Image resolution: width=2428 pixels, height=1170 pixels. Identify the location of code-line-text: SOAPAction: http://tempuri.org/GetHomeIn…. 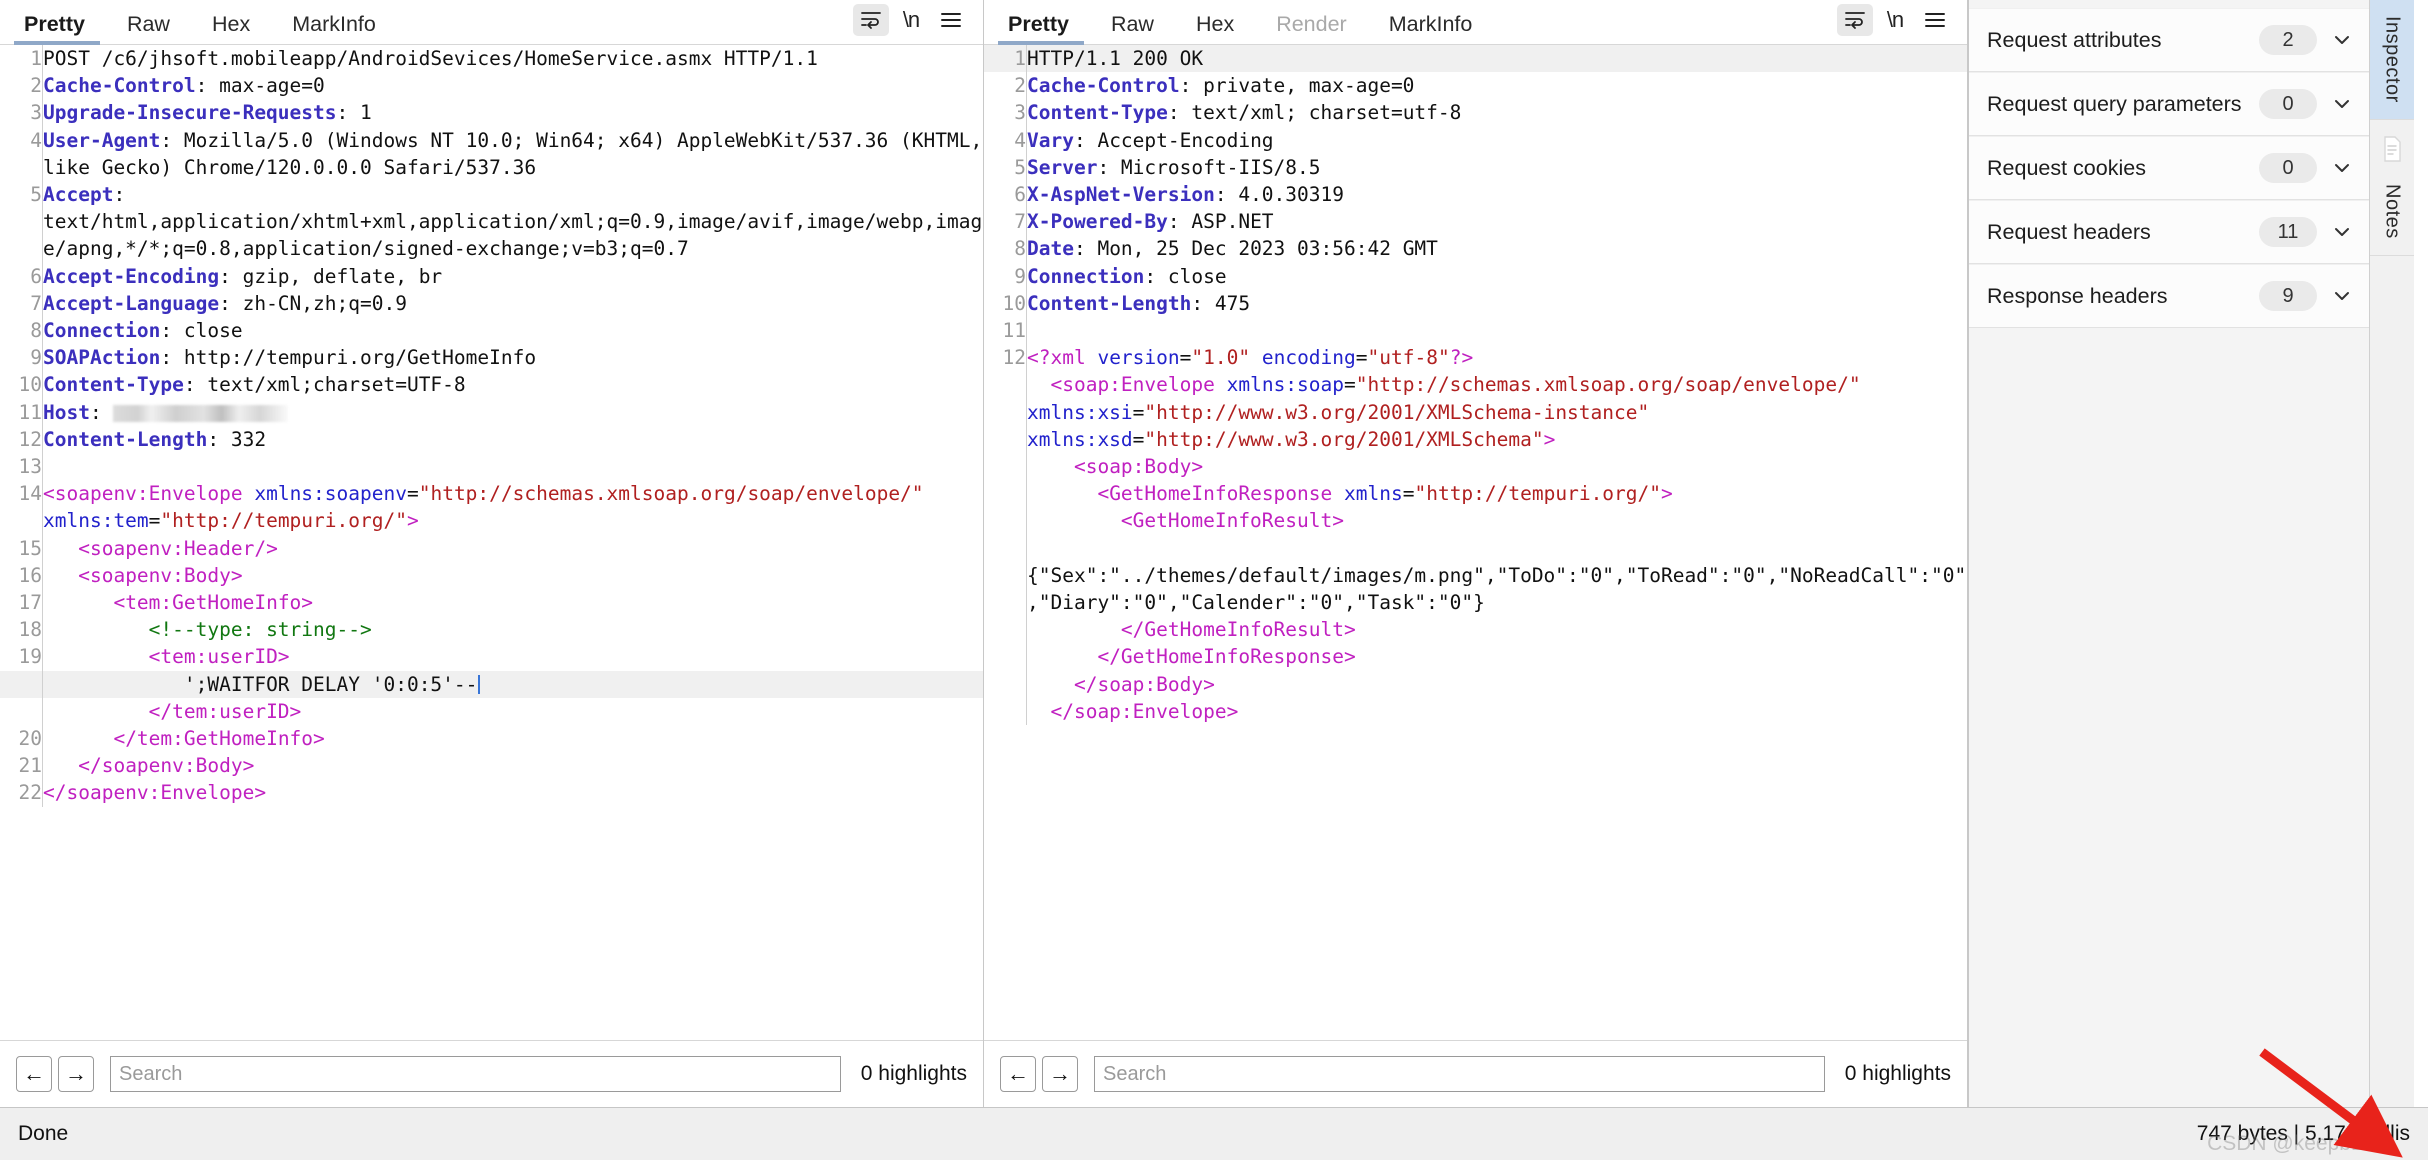
(513, 357).